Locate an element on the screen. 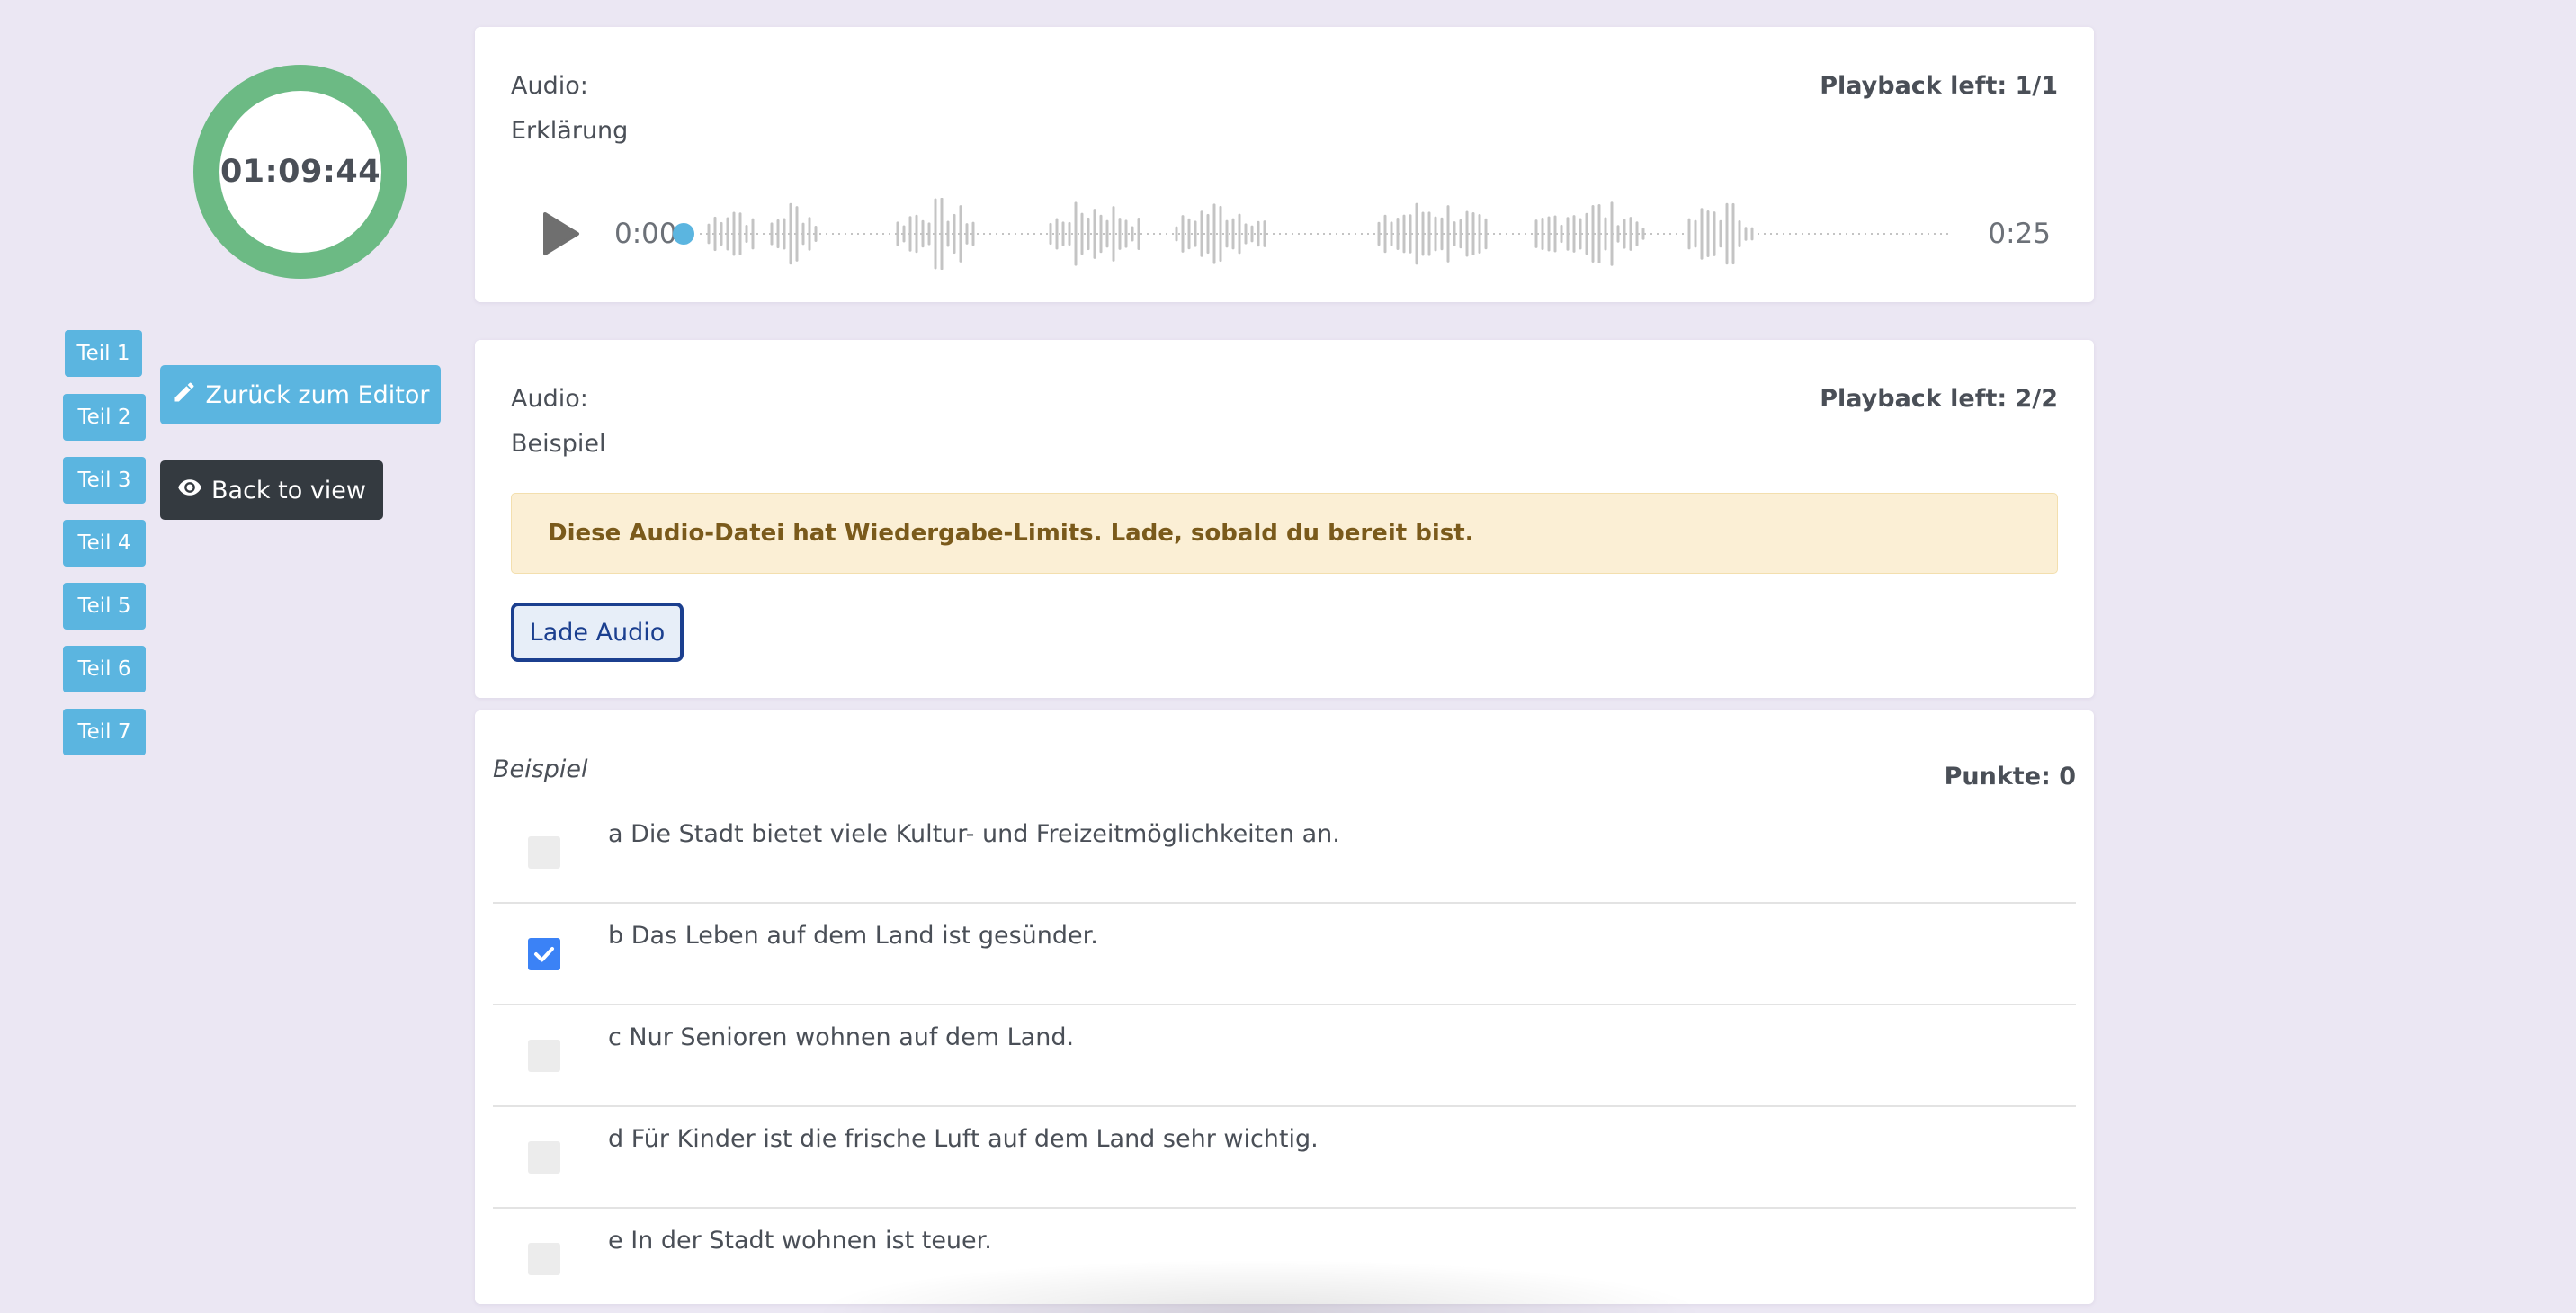 This screenshot has height=1313, width=2576. current-time: 0:00 is located at coordinates (645, 234).